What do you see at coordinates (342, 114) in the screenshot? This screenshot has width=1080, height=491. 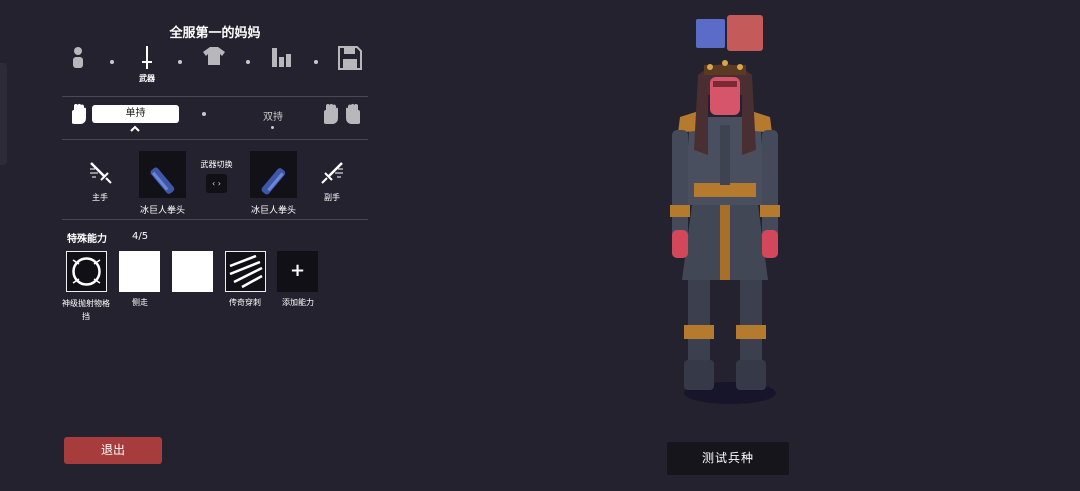 I see `dual-hand-icon` at bounding box center [342, 114].